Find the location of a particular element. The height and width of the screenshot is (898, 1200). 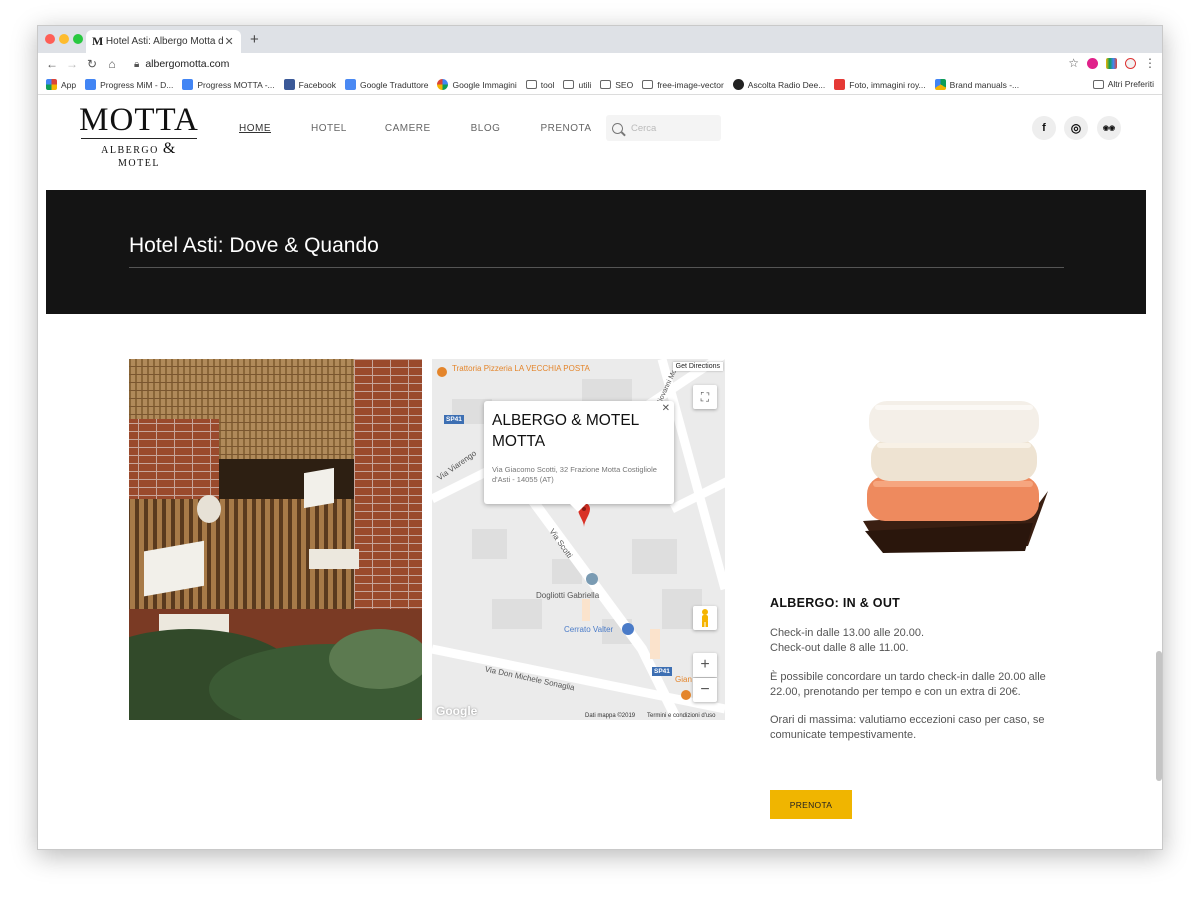

bookmark-item: App is located at coordinates (61, 84).